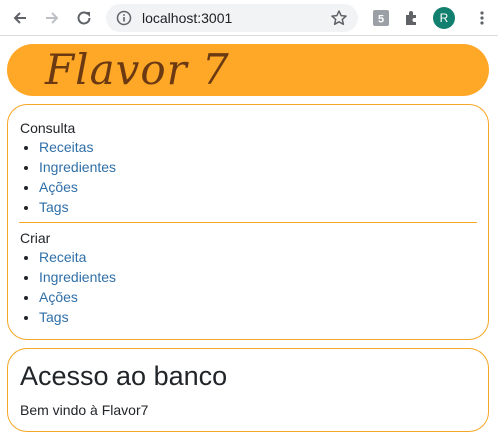 Image resolution: width=498 pixels, height=442 pixels. Describe the element at coordinates (84, 18) in the screenshot. I see `reload-icon` at that location.